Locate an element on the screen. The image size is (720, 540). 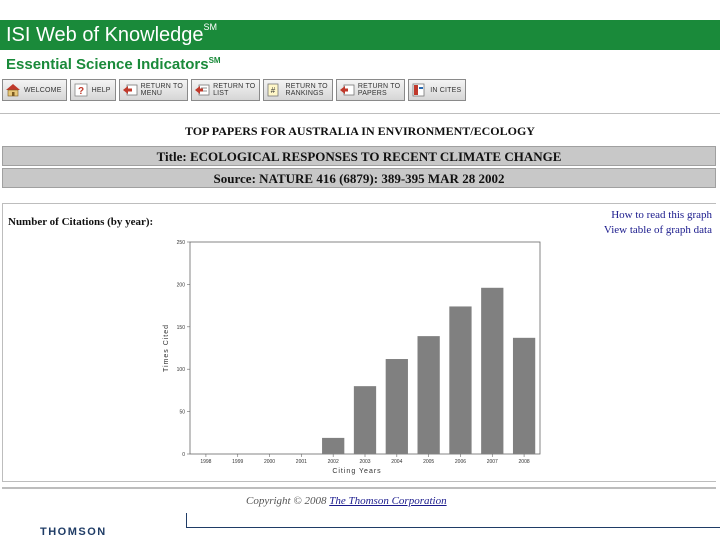
x-tick-label: 2002 is located at coordinates (333, 462).